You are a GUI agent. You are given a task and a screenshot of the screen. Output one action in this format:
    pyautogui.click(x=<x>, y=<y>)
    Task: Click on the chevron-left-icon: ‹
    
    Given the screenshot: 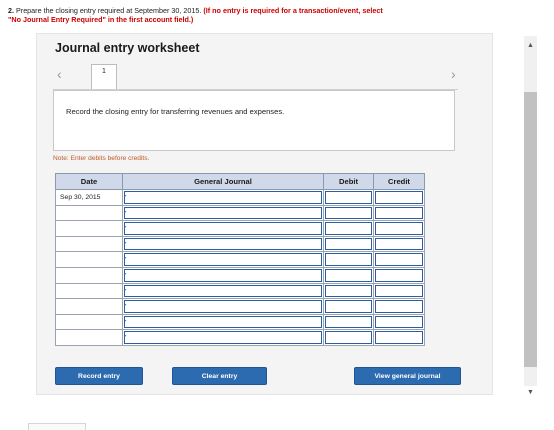 What is the action you would take?
    pyautogui.click(x=59, y=74)
    